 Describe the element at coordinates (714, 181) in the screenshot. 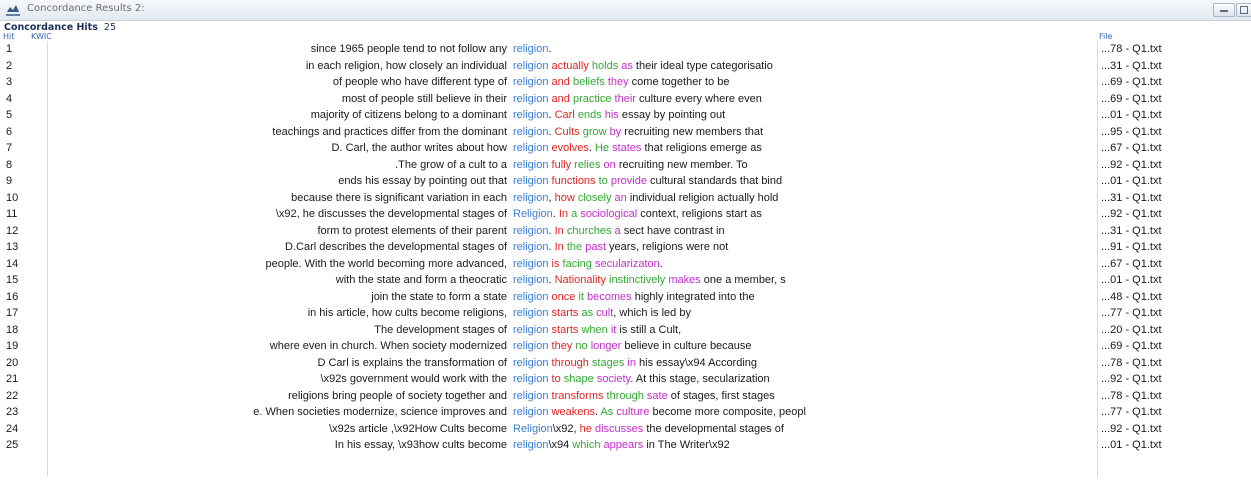

I see `context-text: cultural standards that bind` at that location.